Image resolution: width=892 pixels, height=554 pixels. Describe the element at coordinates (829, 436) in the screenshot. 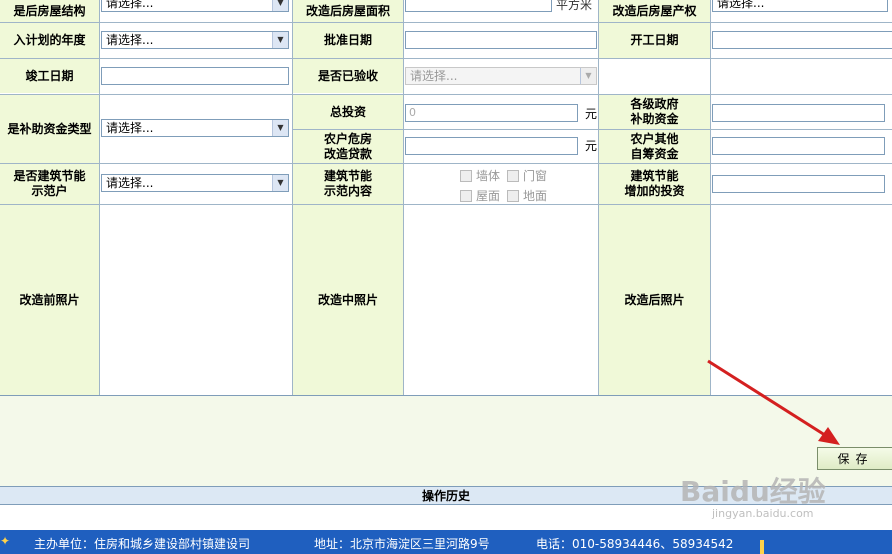

I see `arrow-head` at that location.